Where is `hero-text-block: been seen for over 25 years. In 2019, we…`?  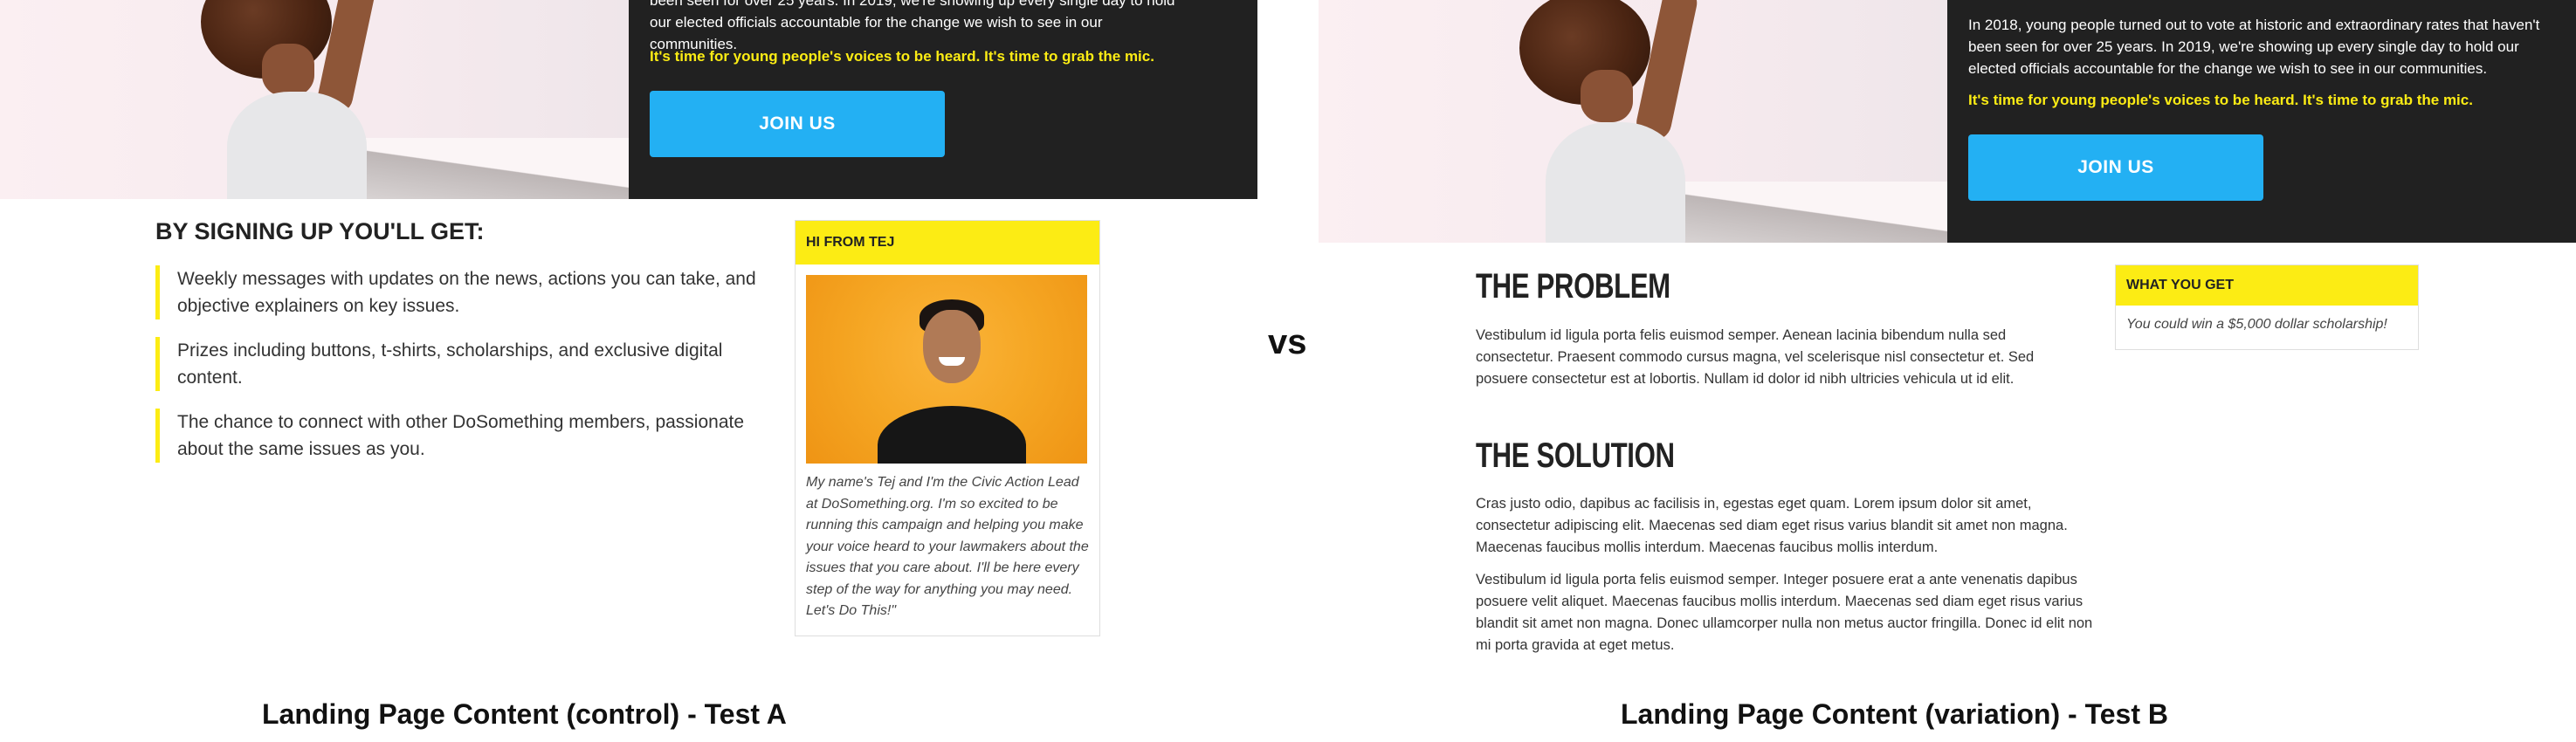 hero-text-block: been seen for over 25 years. In 2019, we… is located at coordinates (943, 100).